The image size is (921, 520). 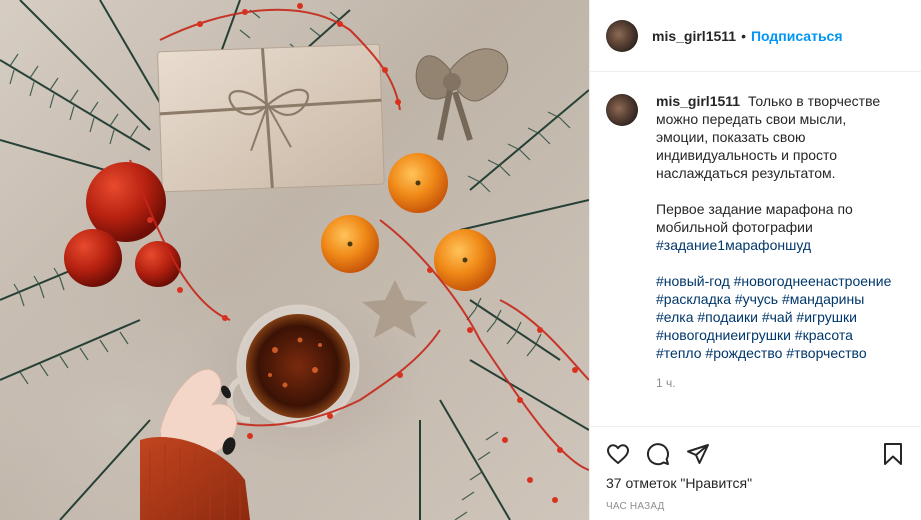 I want to click on follow-button: Подписаться, so click(x=797, y=36).